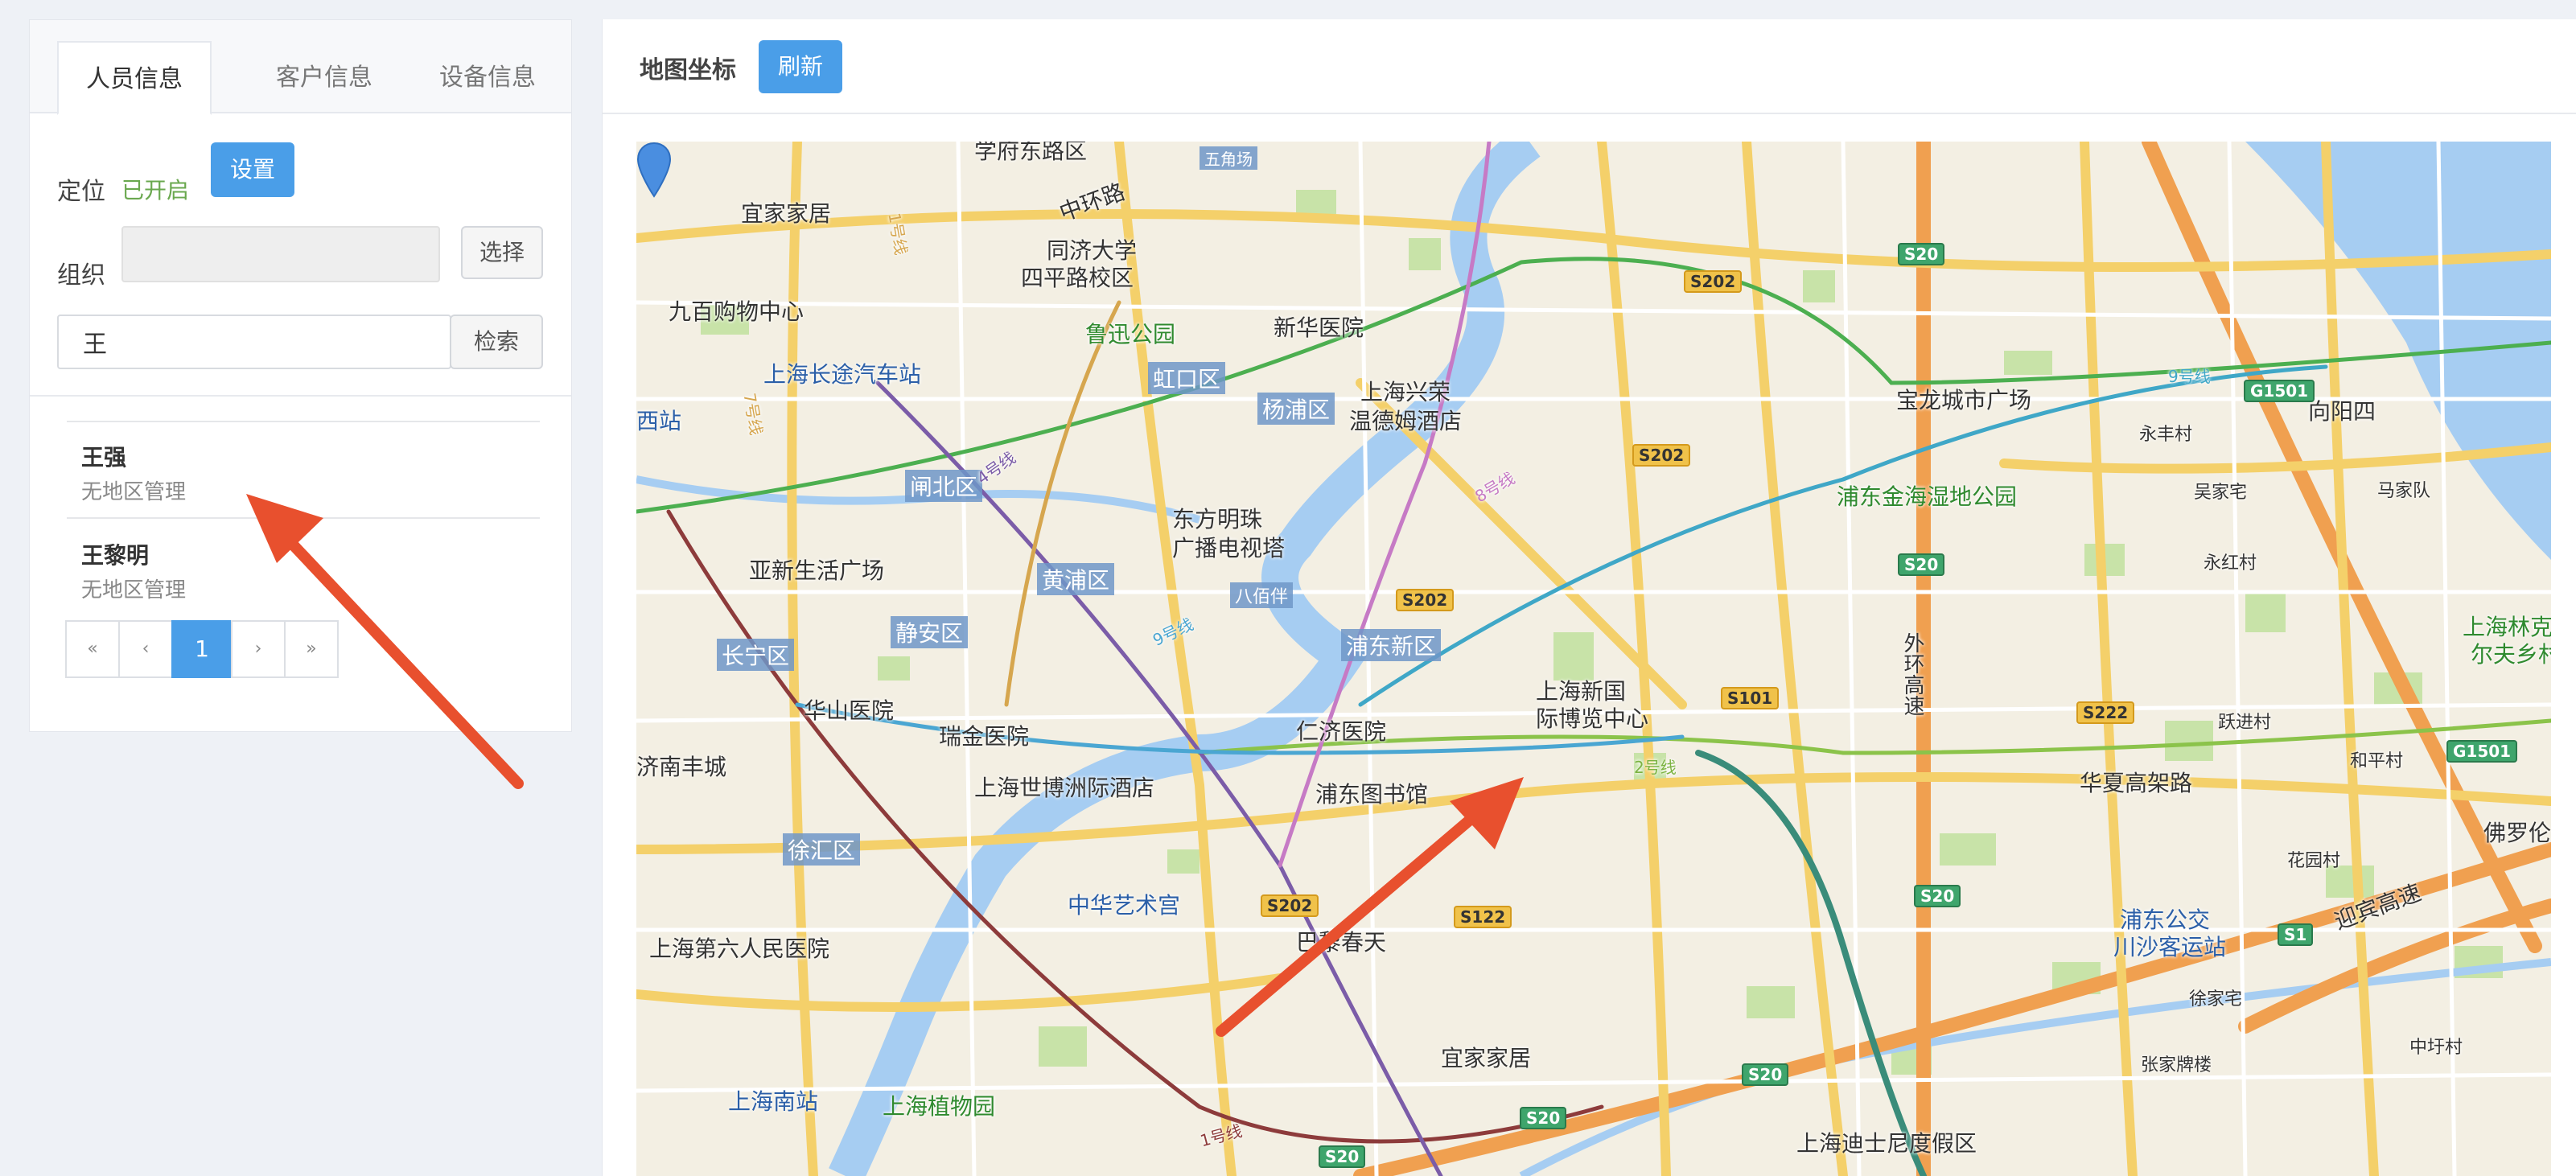  What do you see at coordinates (2245, 723) in the screenshot?
I see `map-label: 跃进村` at bounding box center [2245, 723].